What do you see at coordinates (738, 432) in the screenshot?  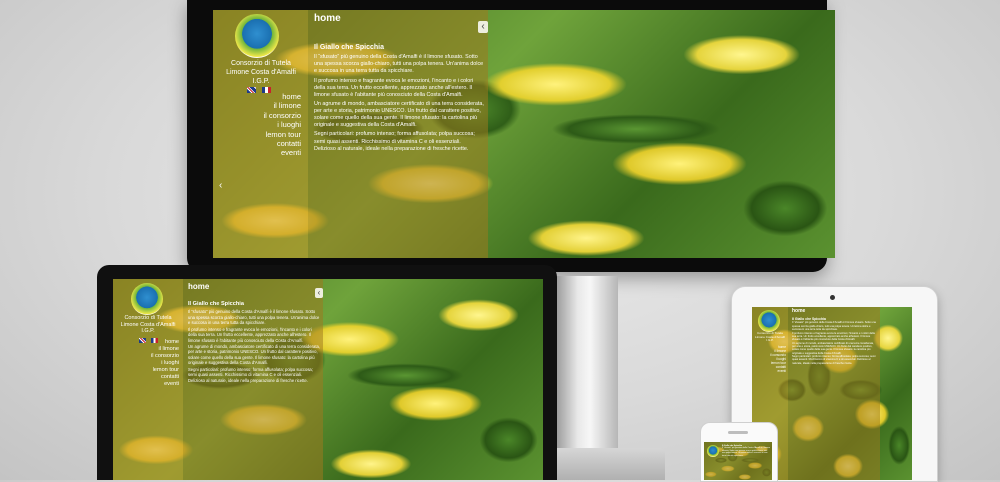 I see `phone-speaker` at bounding box center [738, 432].